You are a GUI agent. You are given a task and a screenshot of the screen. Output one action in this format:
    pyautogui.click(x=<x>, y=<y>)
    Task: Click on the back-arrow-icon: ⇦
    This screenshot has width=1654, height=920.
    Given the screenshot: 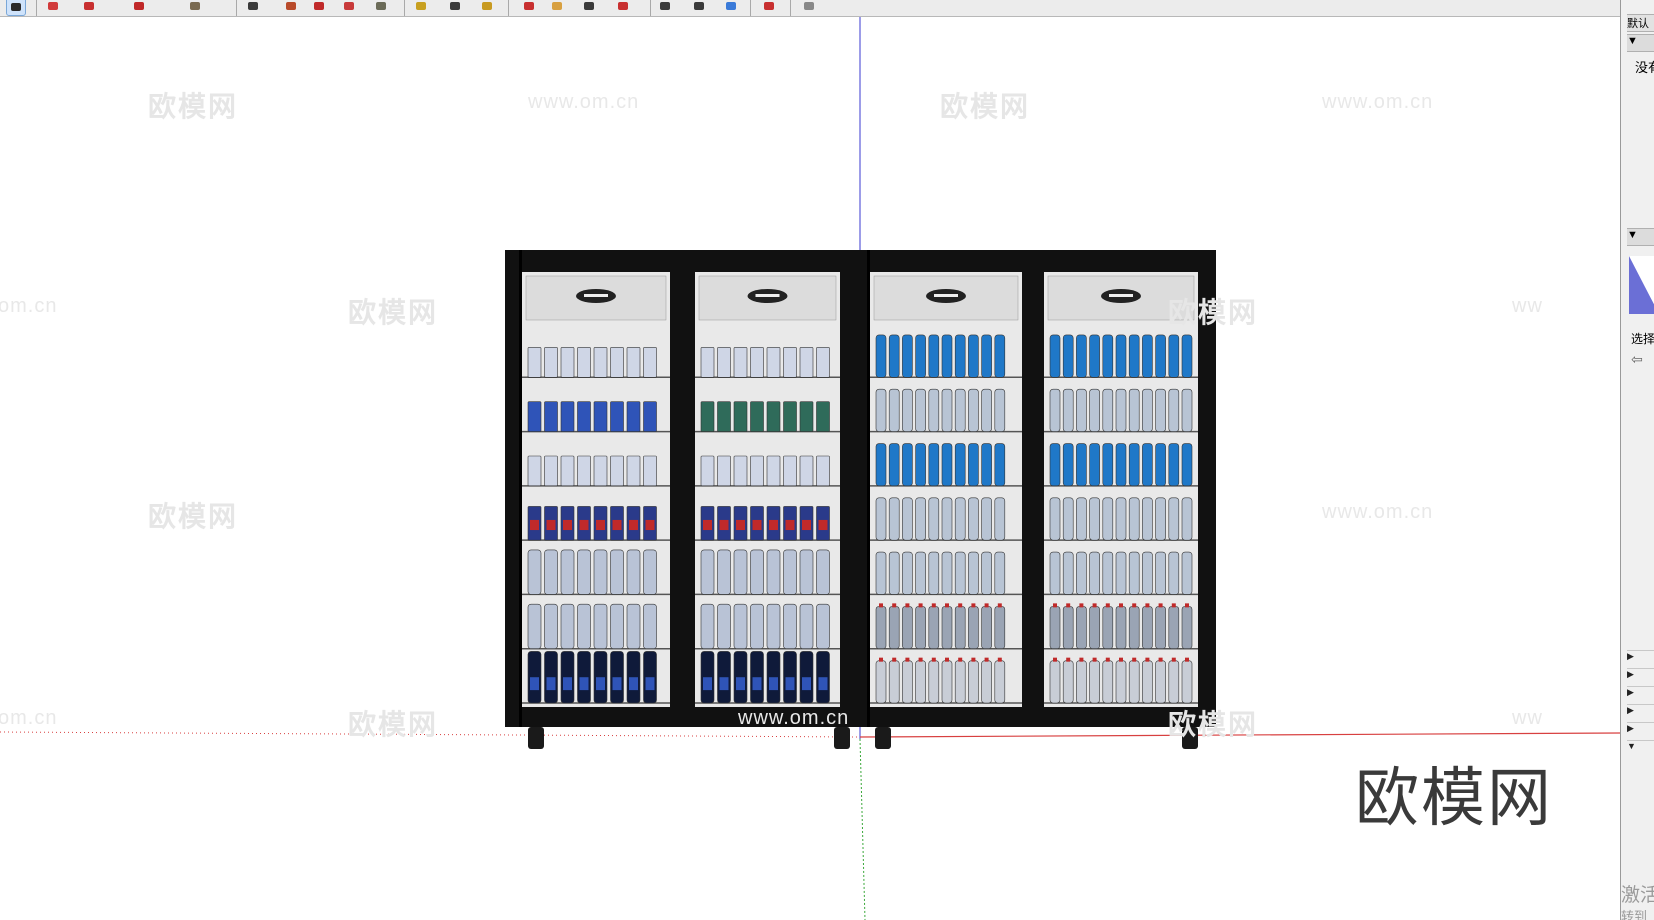 What is the action you would take?
    pyautogui.click(x=1637, y=359)
    